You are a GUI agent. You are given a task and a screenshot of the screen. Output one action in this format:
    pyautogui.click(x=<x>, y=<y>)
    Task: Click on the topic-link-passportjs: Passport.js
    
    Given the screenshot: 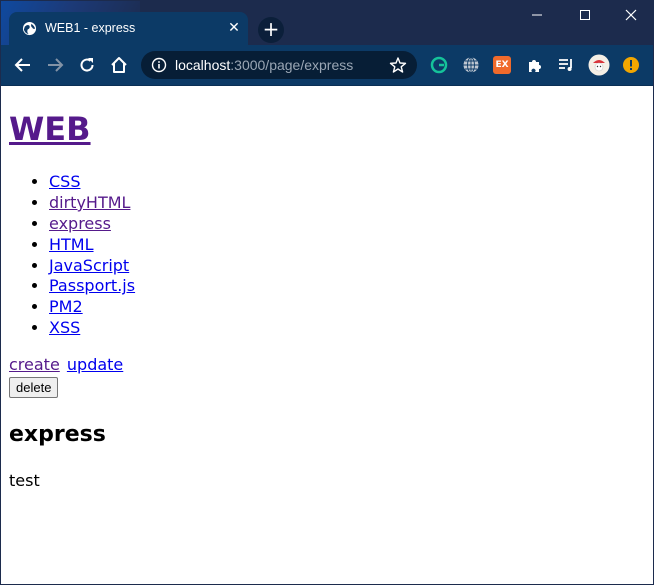 What is the action you would take?
    pyautogui.click(x=92, y=285)
    